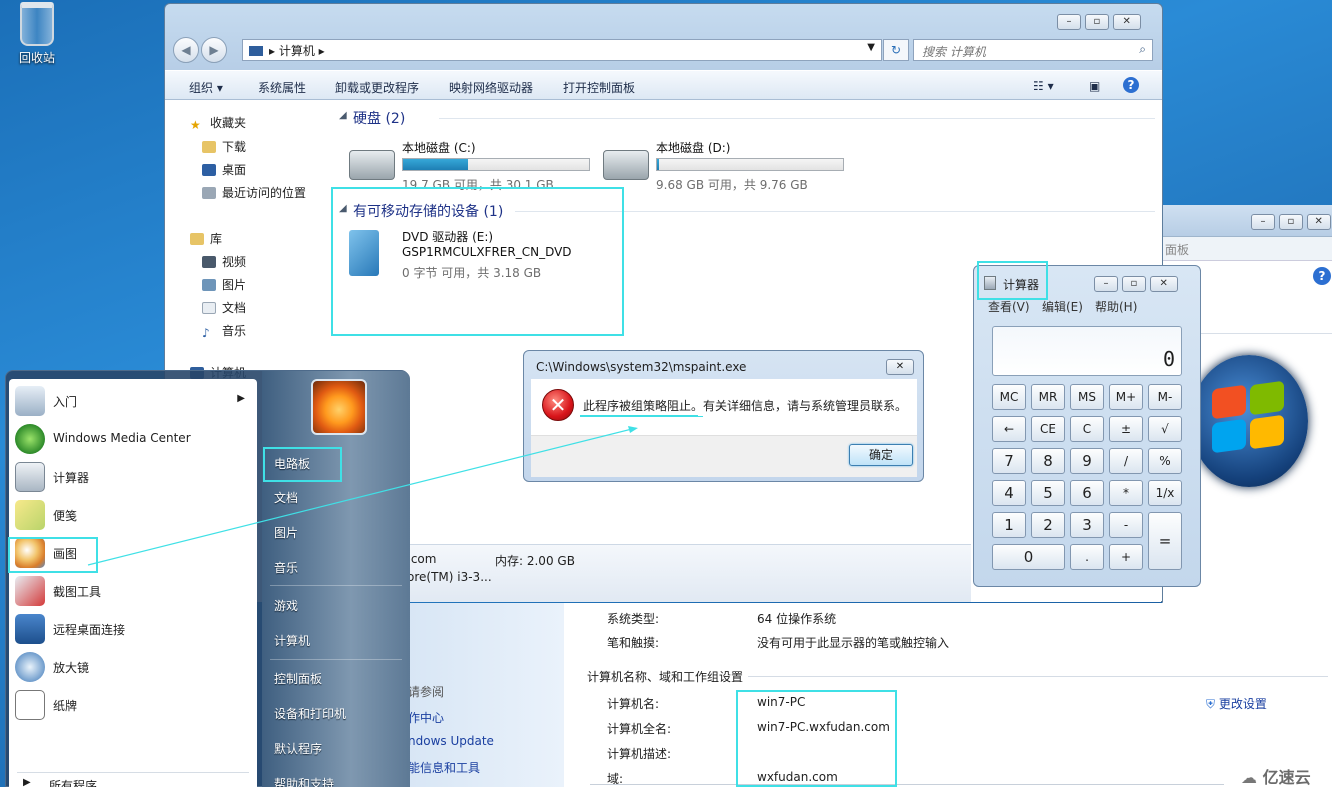 The height and width of the screenshot is (787, 1332). What do you see at coordinates (1048, 429) in the screenshot?
I see `calc-key: CE` at bounding box center [1048, 429].